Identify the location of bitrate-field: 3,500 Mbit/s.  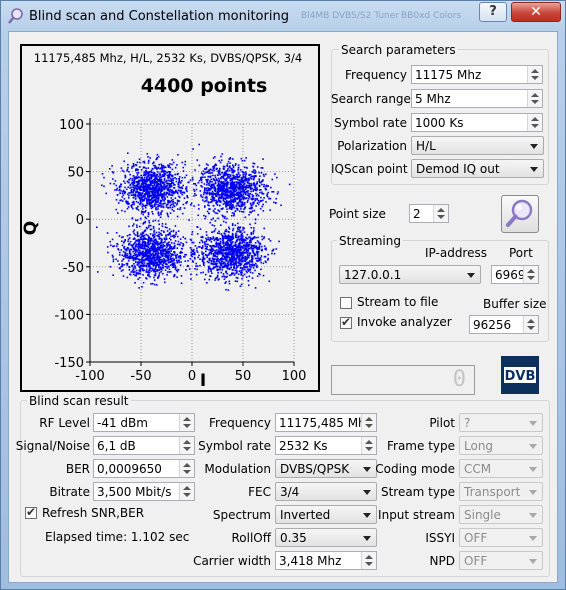
(144, 491).